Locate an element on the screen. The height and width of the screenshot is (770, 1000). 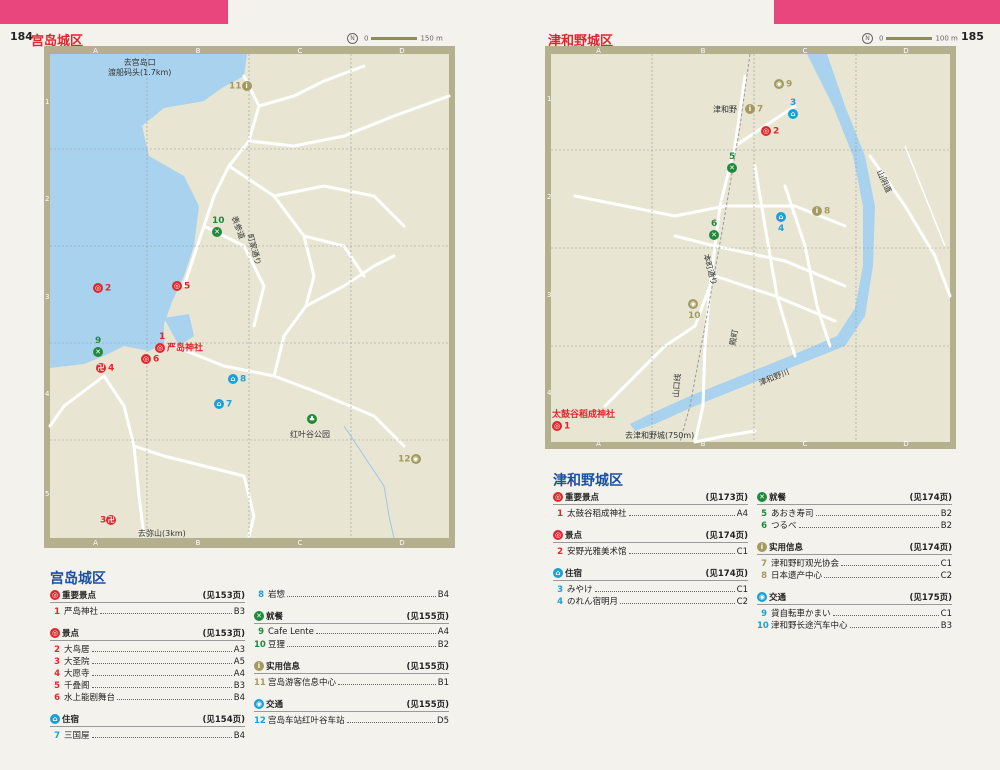
legend-item-grid-ref: B2 is located at coordinates (946, 514).